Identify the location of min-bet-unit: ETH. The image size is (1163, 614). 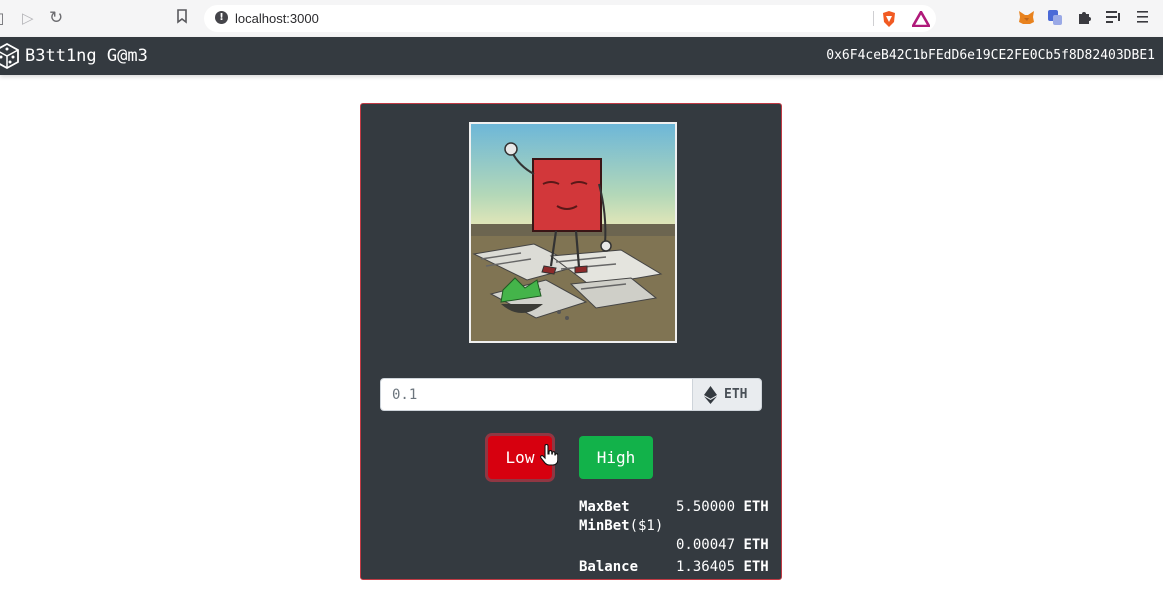
(756, 545).